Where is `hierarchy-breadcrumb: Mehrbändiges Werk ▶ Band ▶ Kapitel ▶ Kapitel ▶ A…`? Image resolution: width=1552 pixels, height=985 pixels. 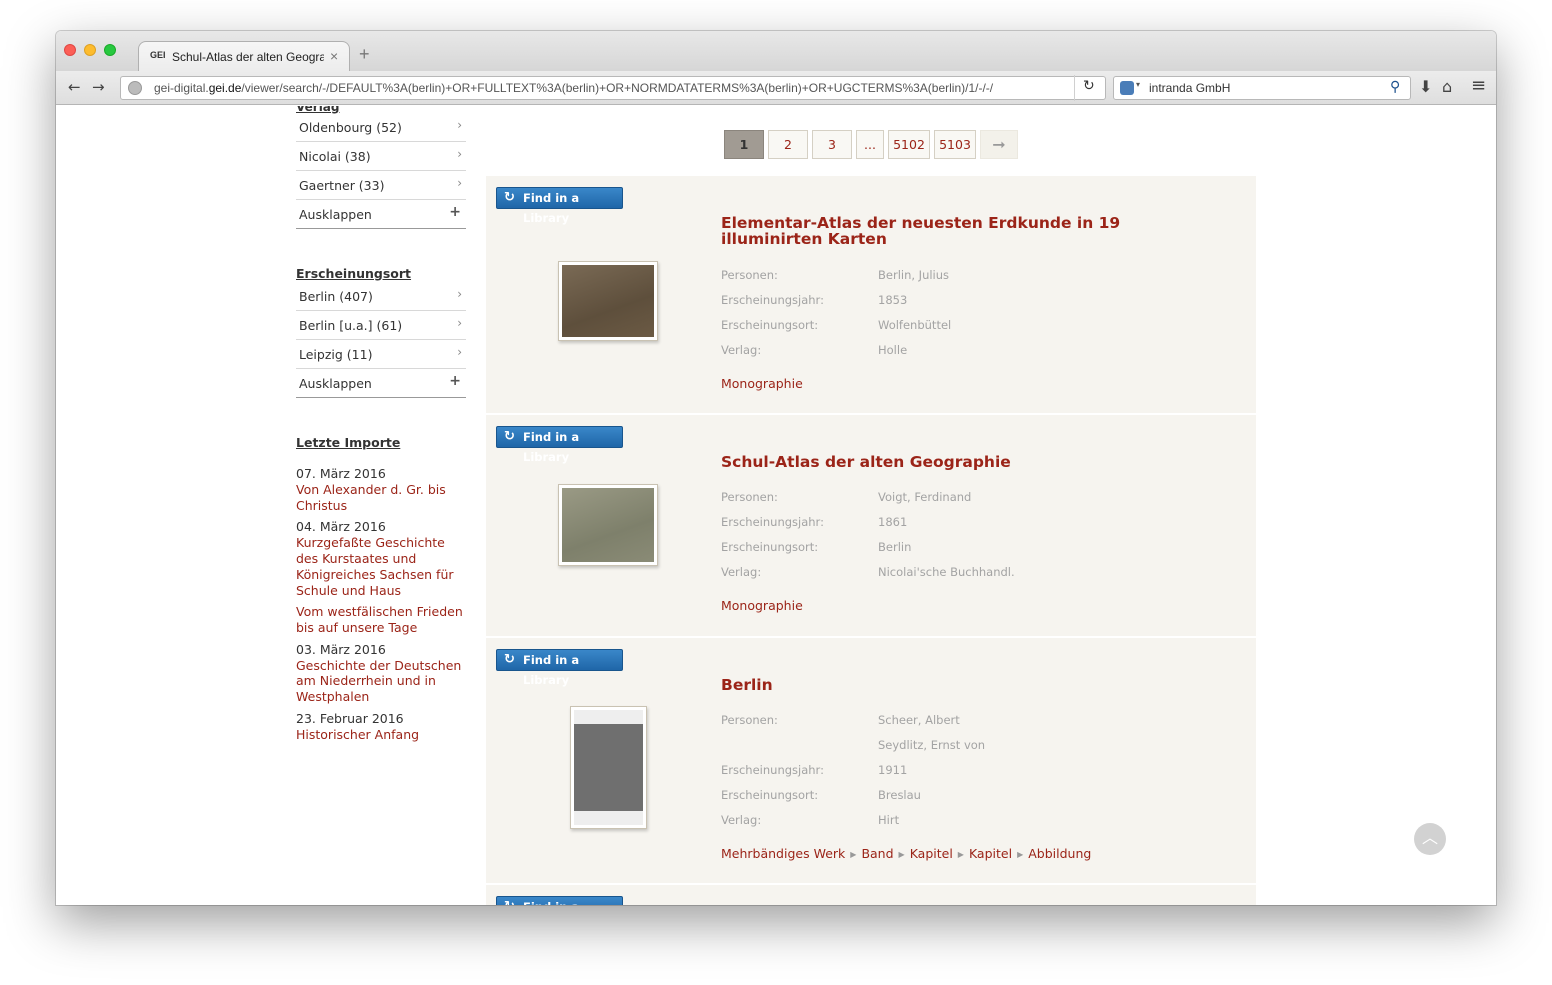
hierarchy-breadcrumb: Mehrbändiges Werk ▶ Band ▶ Kapitel ▶ Kapitel ▶ A… is located at coordinates (906, 853).